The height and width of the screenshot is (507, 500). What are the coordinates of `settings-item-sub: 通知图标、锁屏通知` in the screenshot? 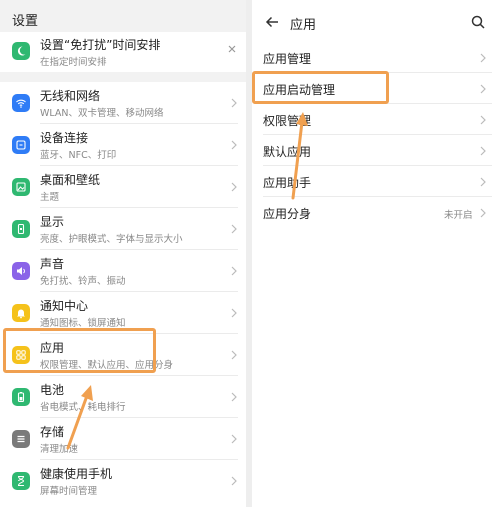 It's located at (83, 323).